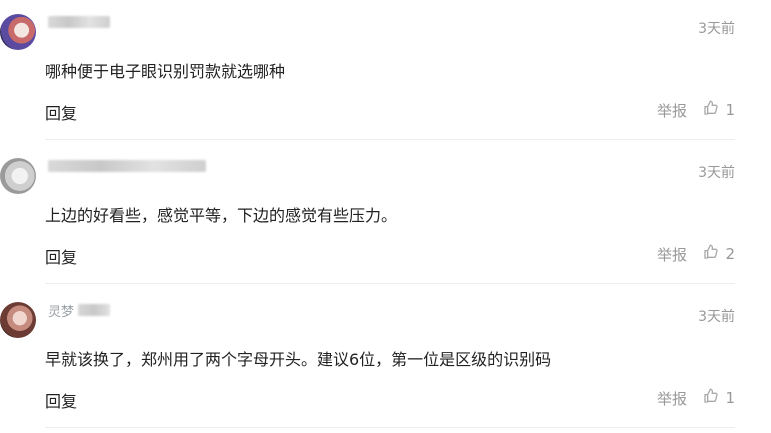  What do you see at coordinates (61, 310) in the screenshot?
I see `username-partial: 灵梦` at bounding box center [61, 310].